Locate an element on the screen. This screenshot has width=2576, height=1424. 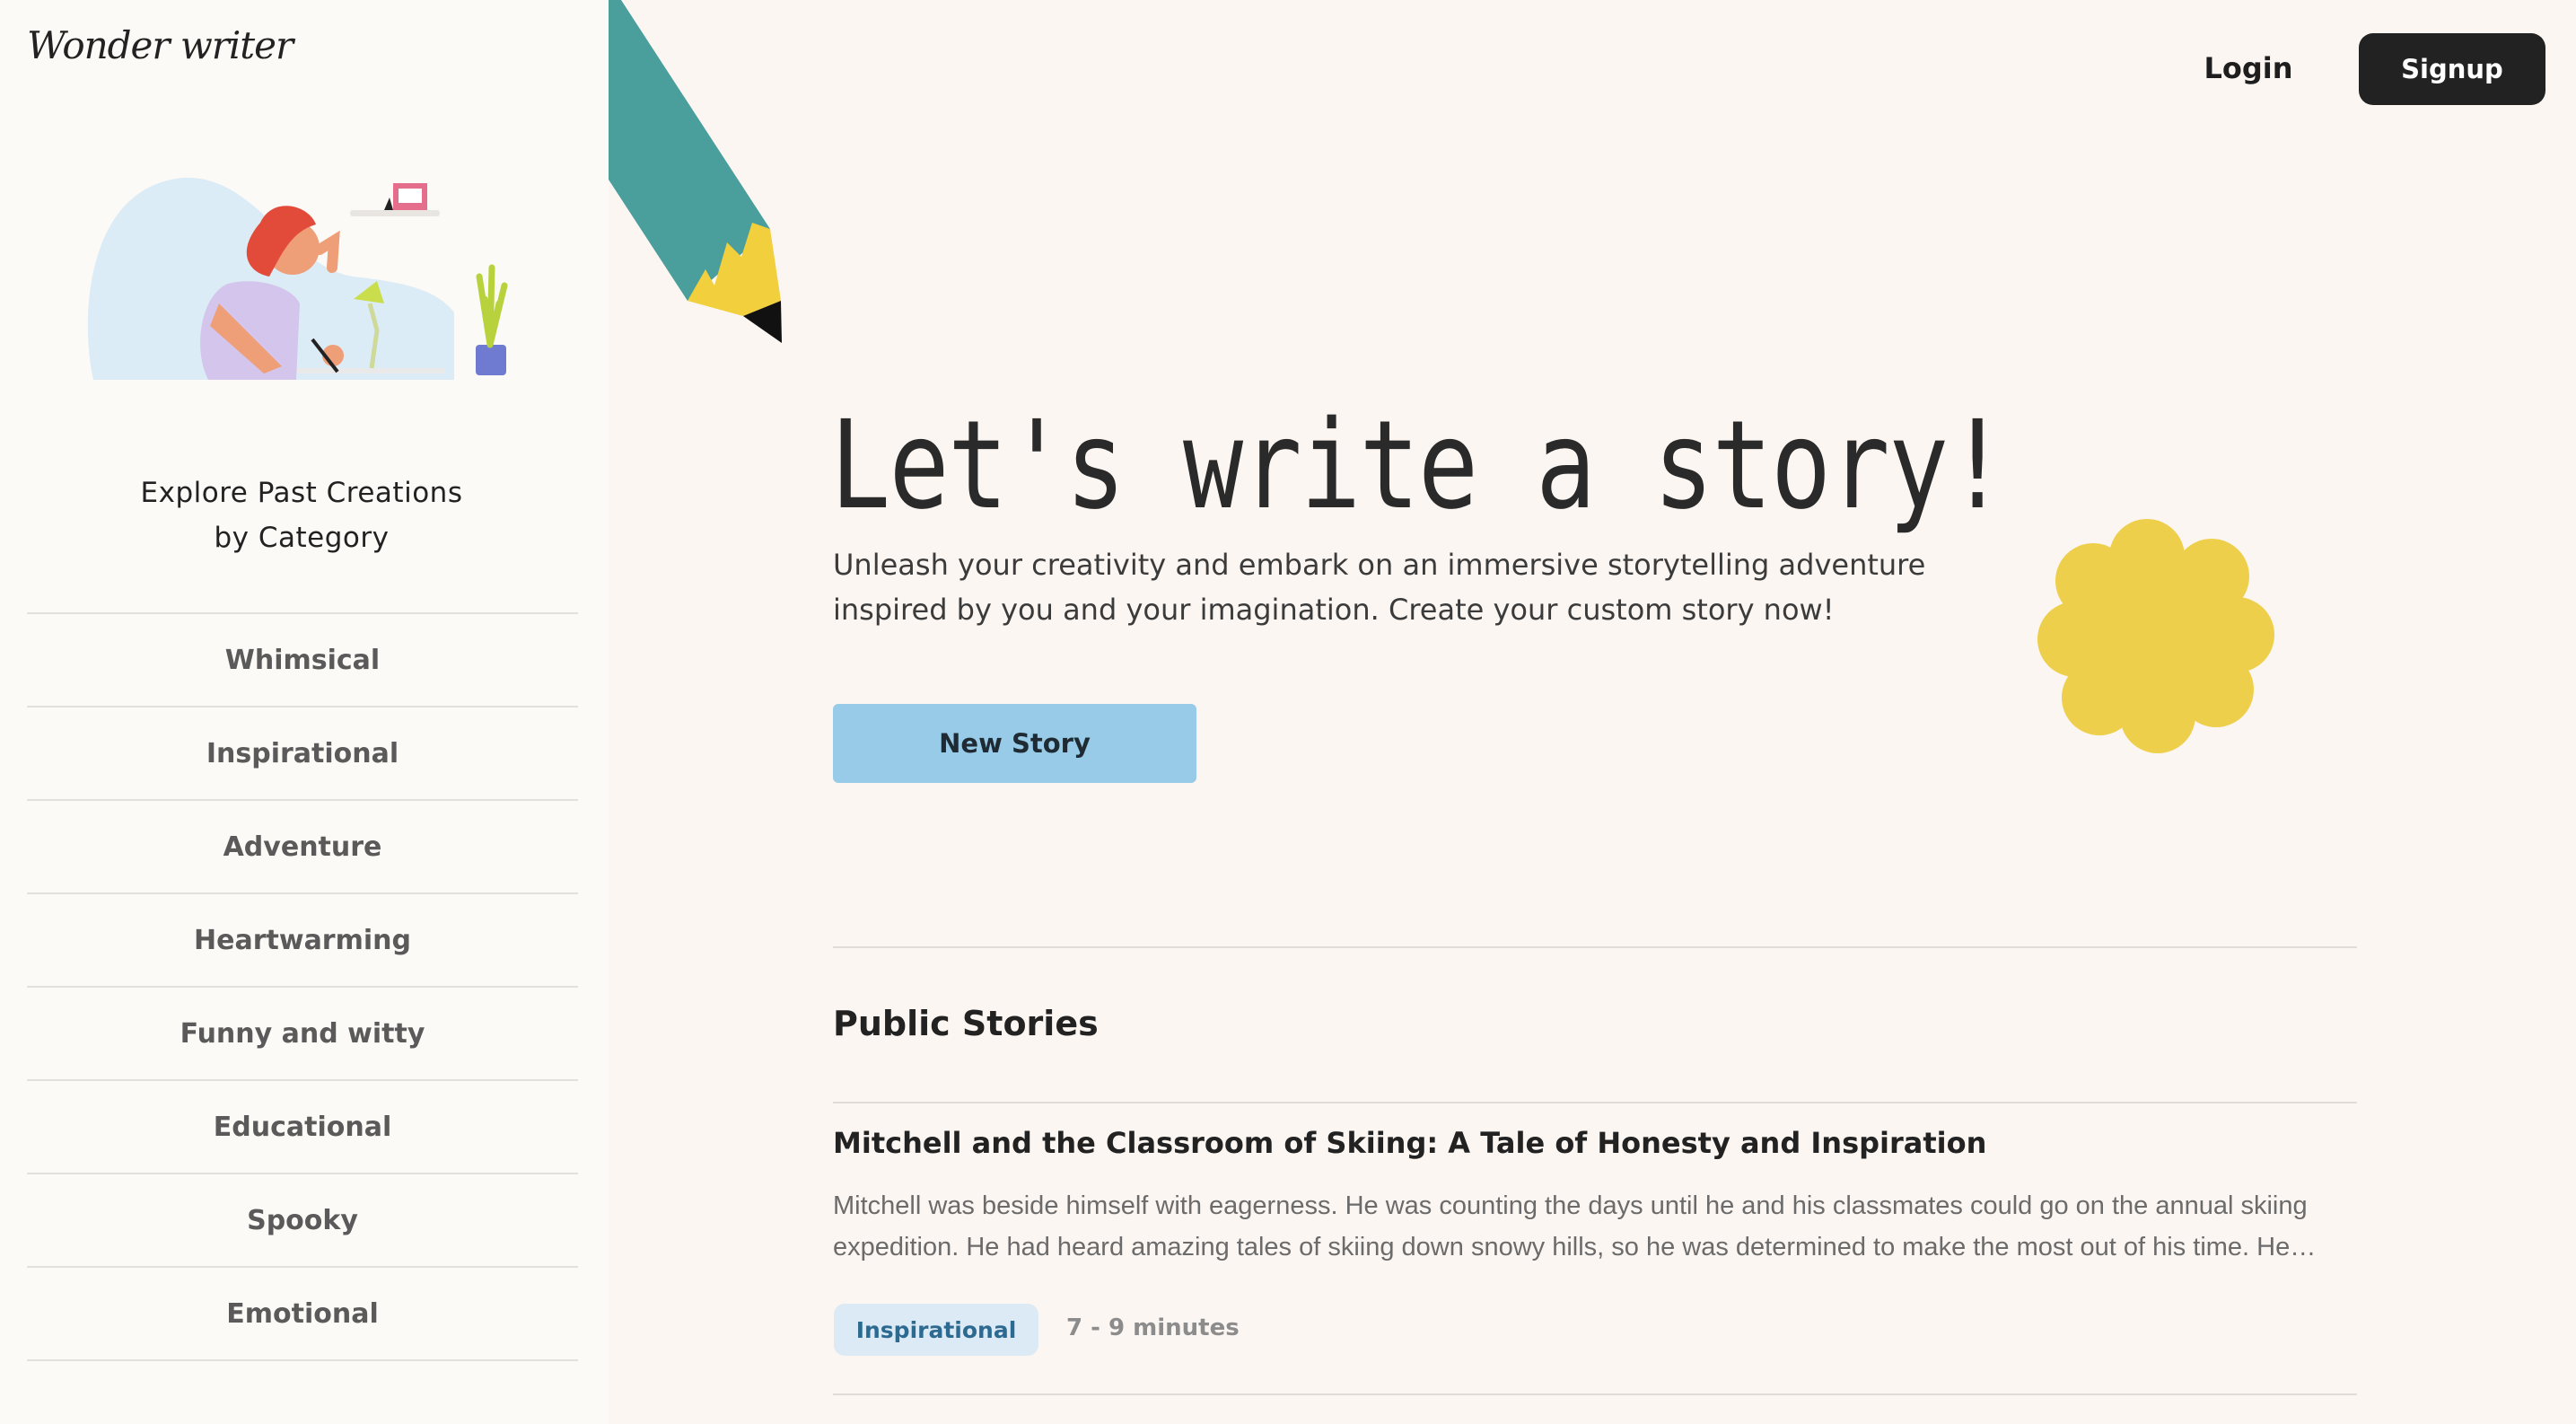
signup-button: Signup is located at coordinates (2452, 69).